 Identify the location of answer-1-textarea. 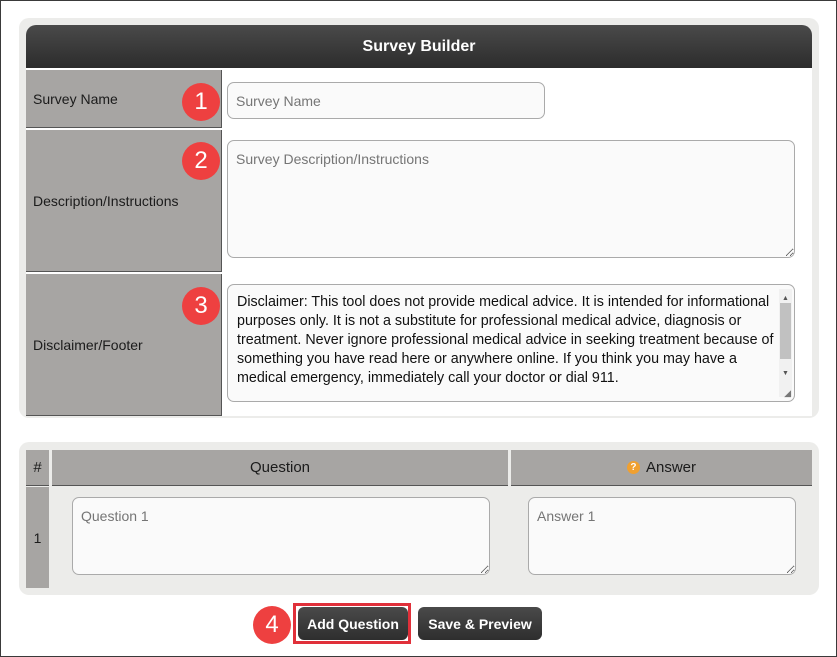
(662, 536).